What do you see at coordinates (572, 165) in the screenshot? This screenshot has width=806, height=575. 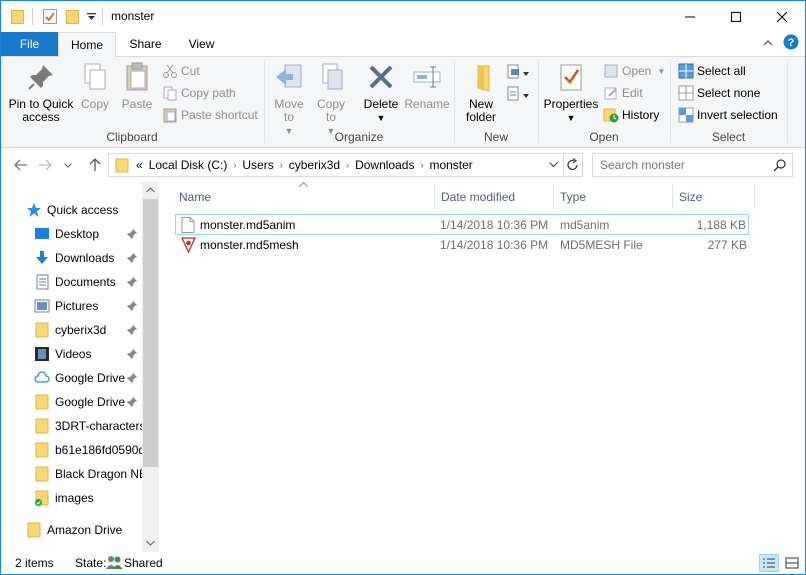 I see `refresh-icon` at bounding box center [572, 165].